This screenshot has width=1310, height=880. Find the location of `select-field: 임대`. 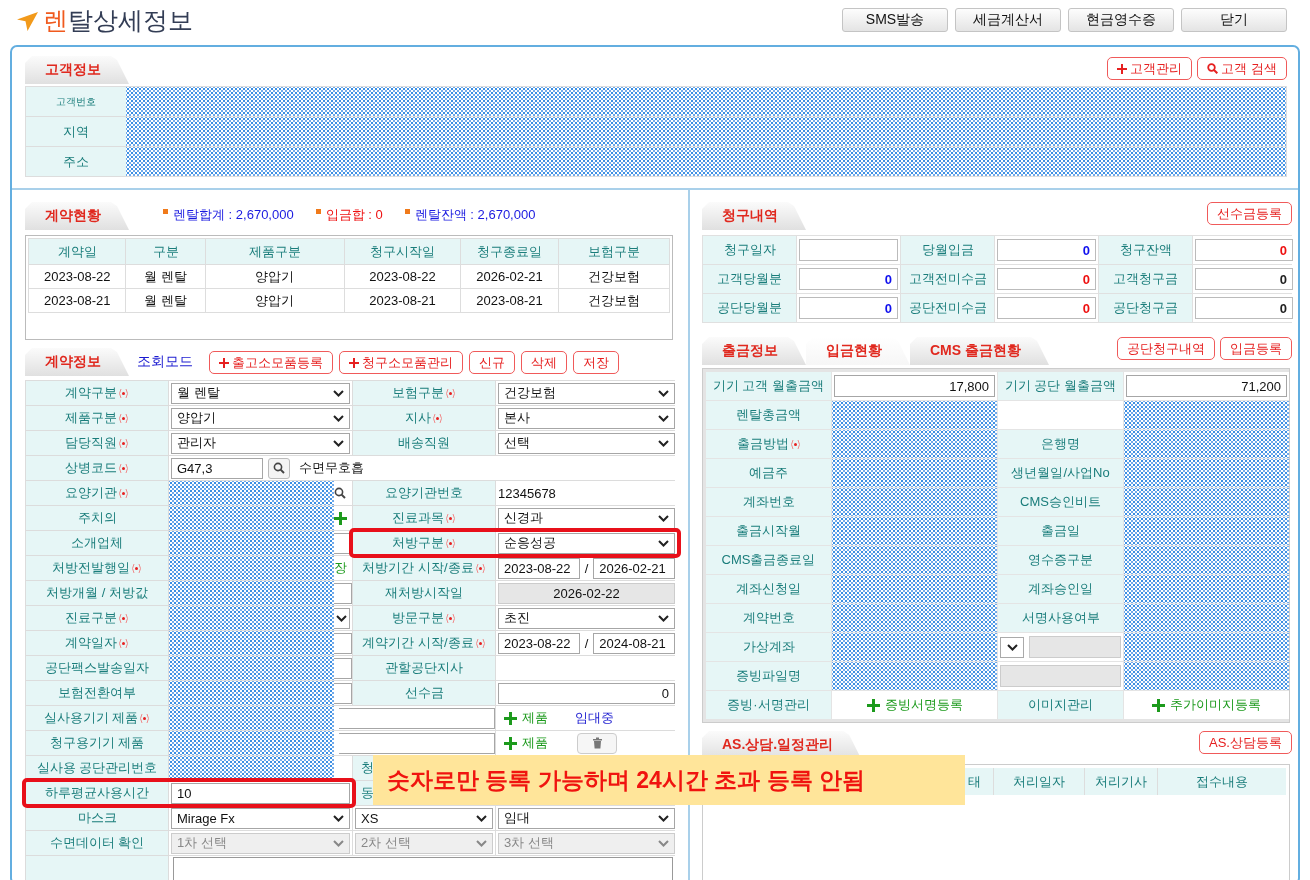

select-field: 임대 is located at coordinates (586, 818).